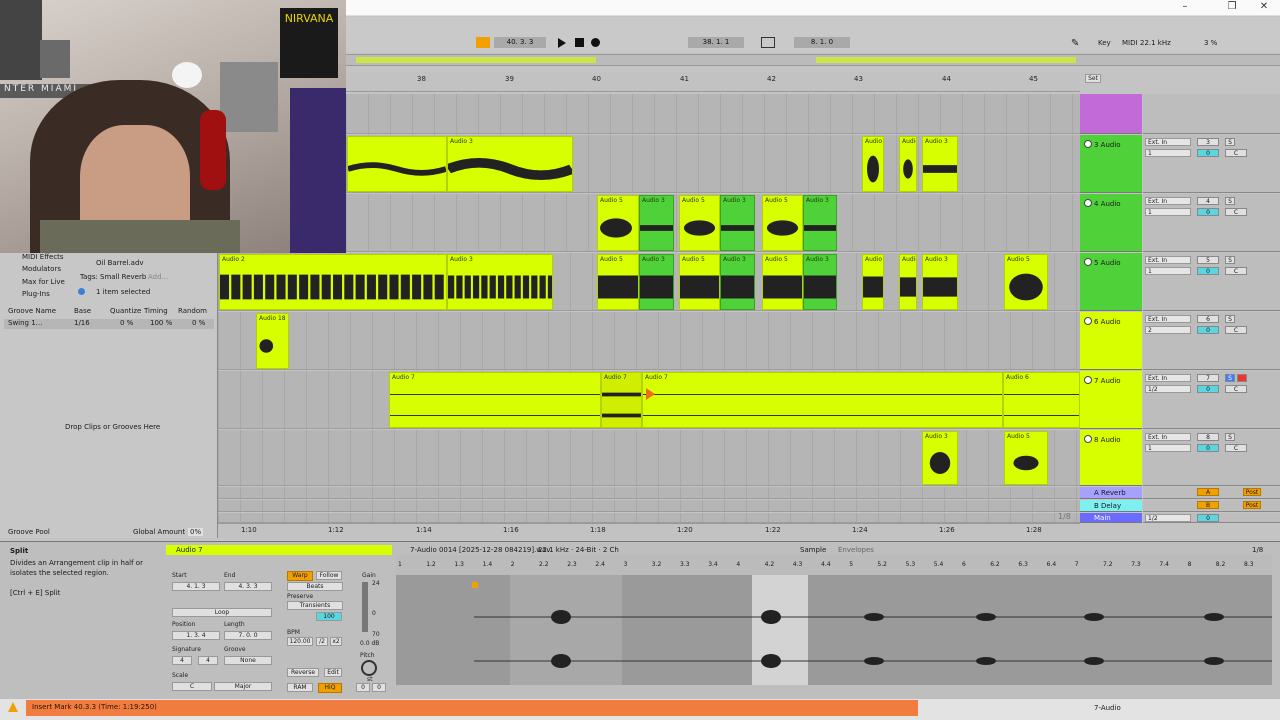 The height and width of the screenshot is (720, 1280). I want to click on audio-clip: Audio 7, so click(495, 400).